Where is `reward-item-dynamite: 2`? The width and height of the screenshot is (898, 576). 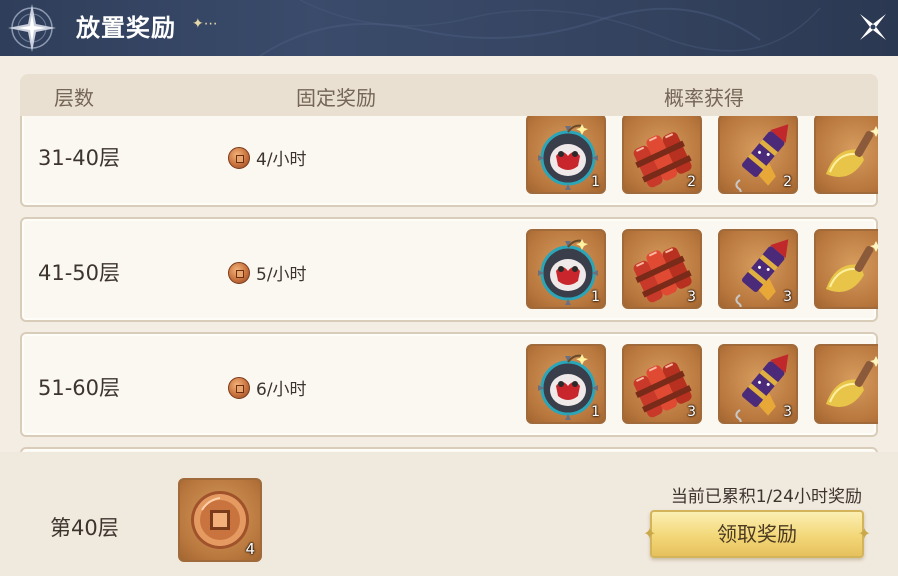 reward-item-dynamite: 2 is located at coordinates (662, 155).